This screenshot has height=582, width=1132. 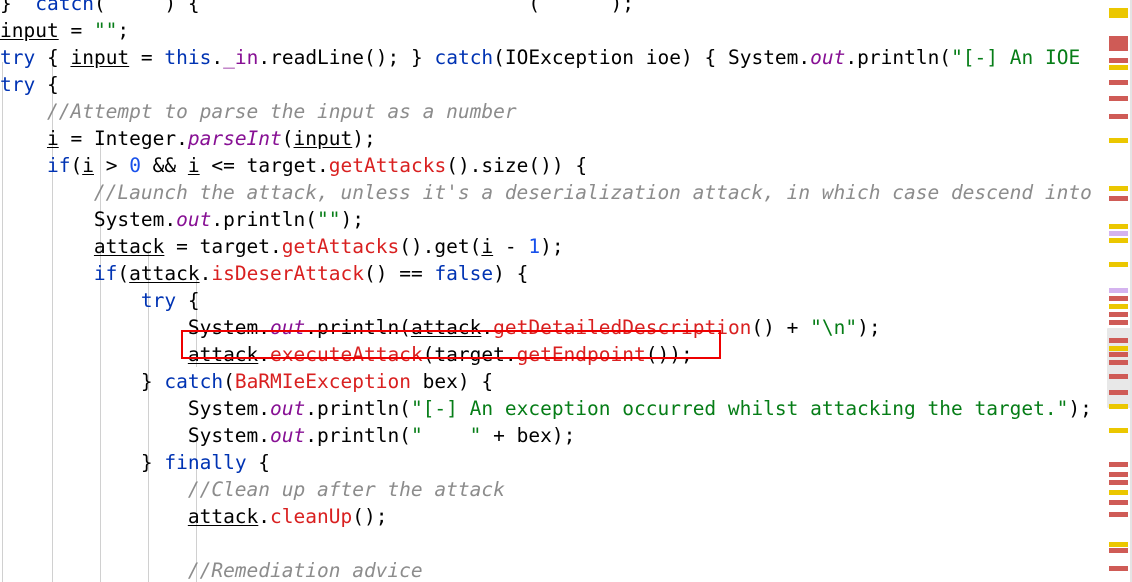 I want to click on code-line: System.out.println(" " + bex);, so click(x=288, y=435).